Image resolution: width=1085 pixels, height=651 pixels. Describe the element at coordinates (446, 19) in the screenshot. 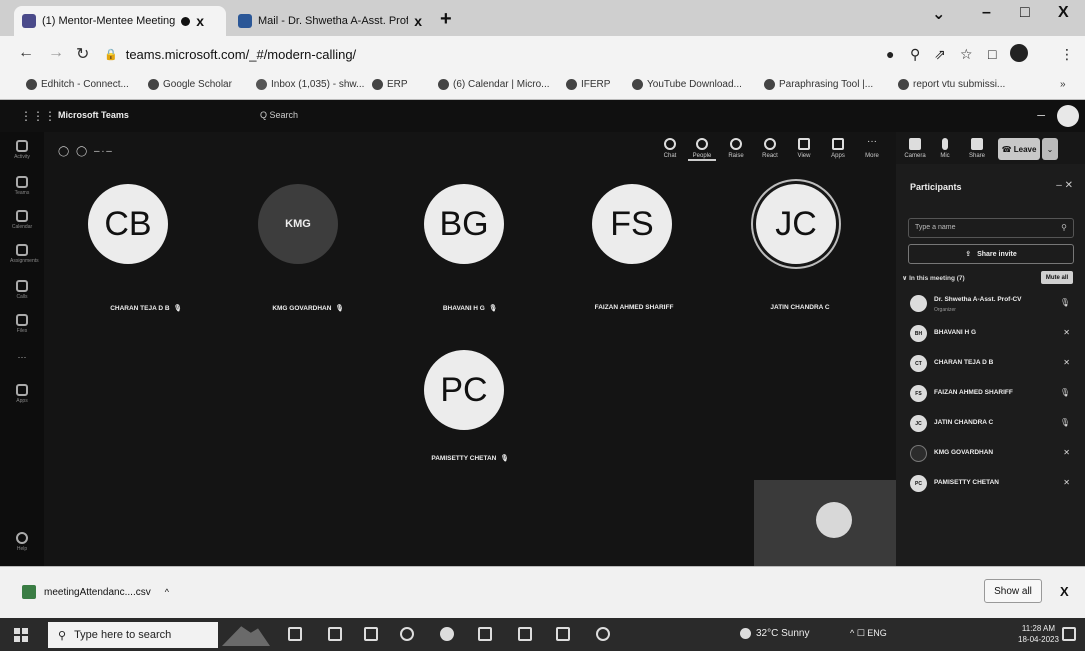

I see `new-tab-button: +` at that location.